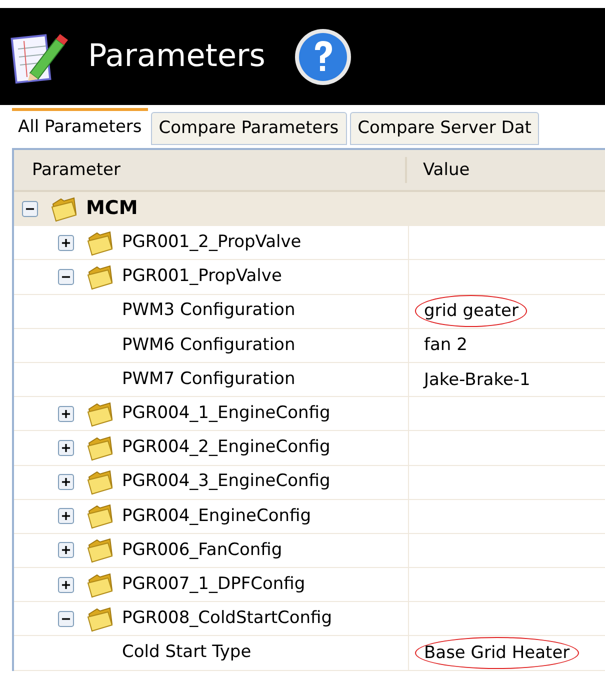  I want to click on tree-node-label: PGR006_FanConfig, so click(202, 551).